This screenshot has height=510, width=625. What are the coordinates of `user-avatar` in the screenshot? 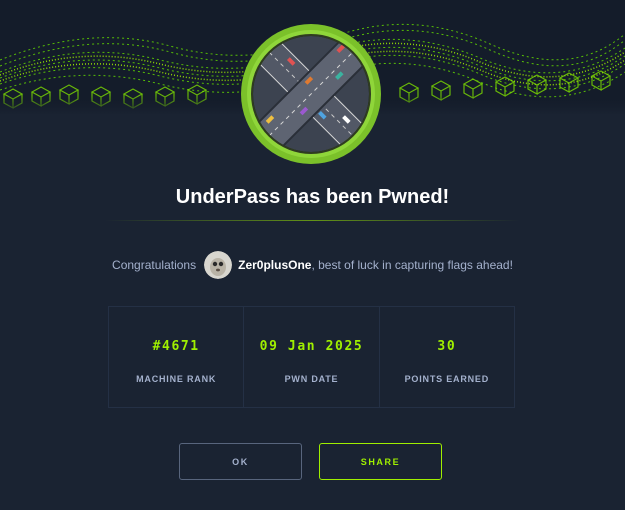 It's located at (218, 265).